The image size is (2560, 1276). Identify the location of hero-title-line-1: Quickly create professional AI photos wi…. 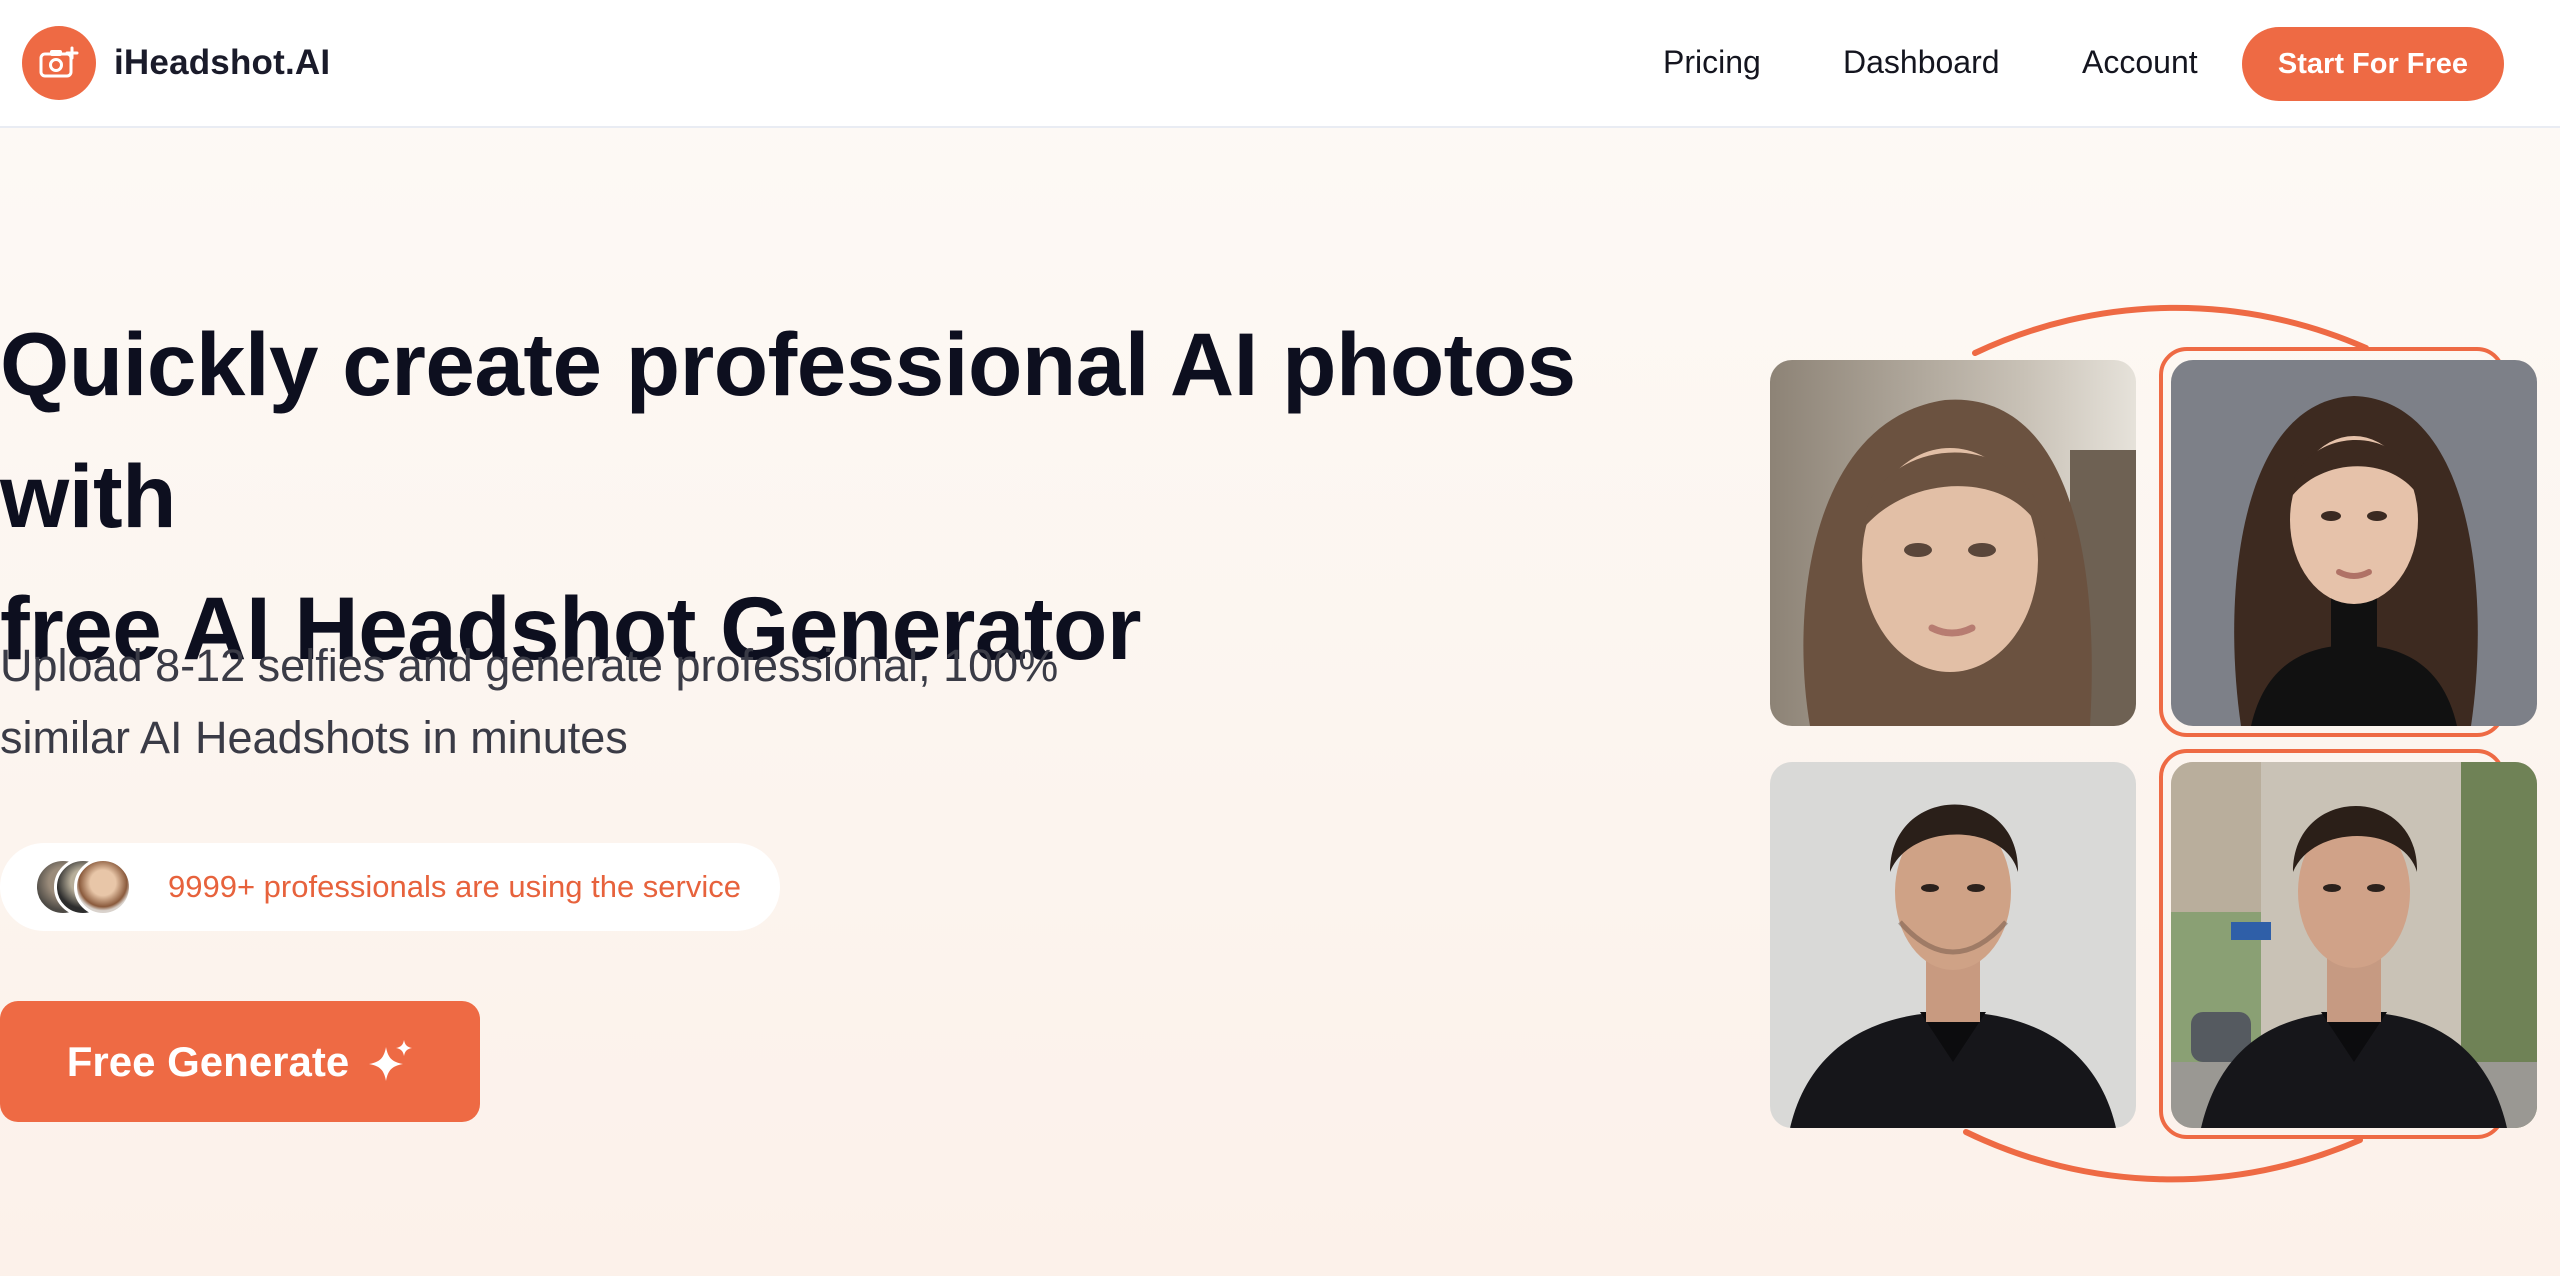
(788, 430).